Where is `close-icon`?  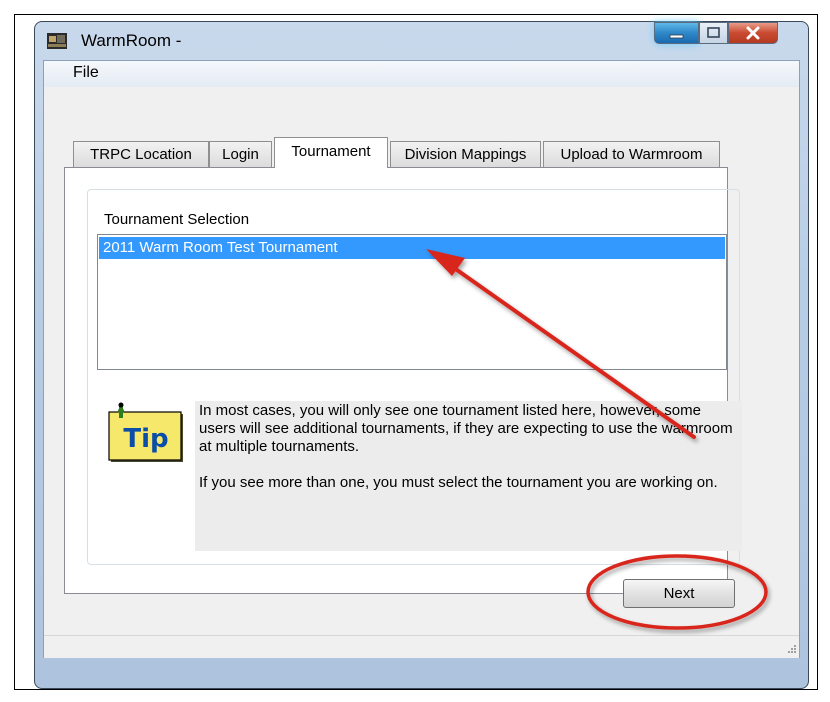
close-icon is located at coordinates (753, 33).